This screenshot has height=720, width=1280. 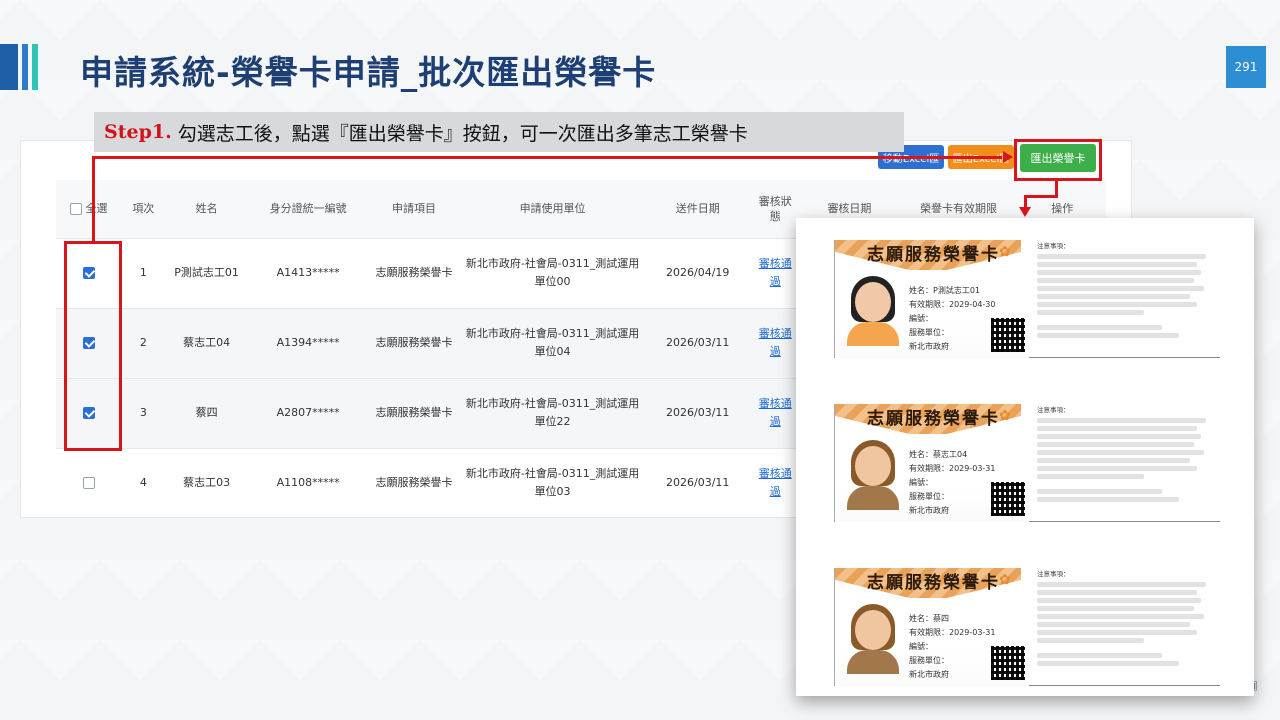 What do you see at coordinates (775, 209) in the screenshot?
I see `column-header: 審核狀態` at bounding box center [775, 209].